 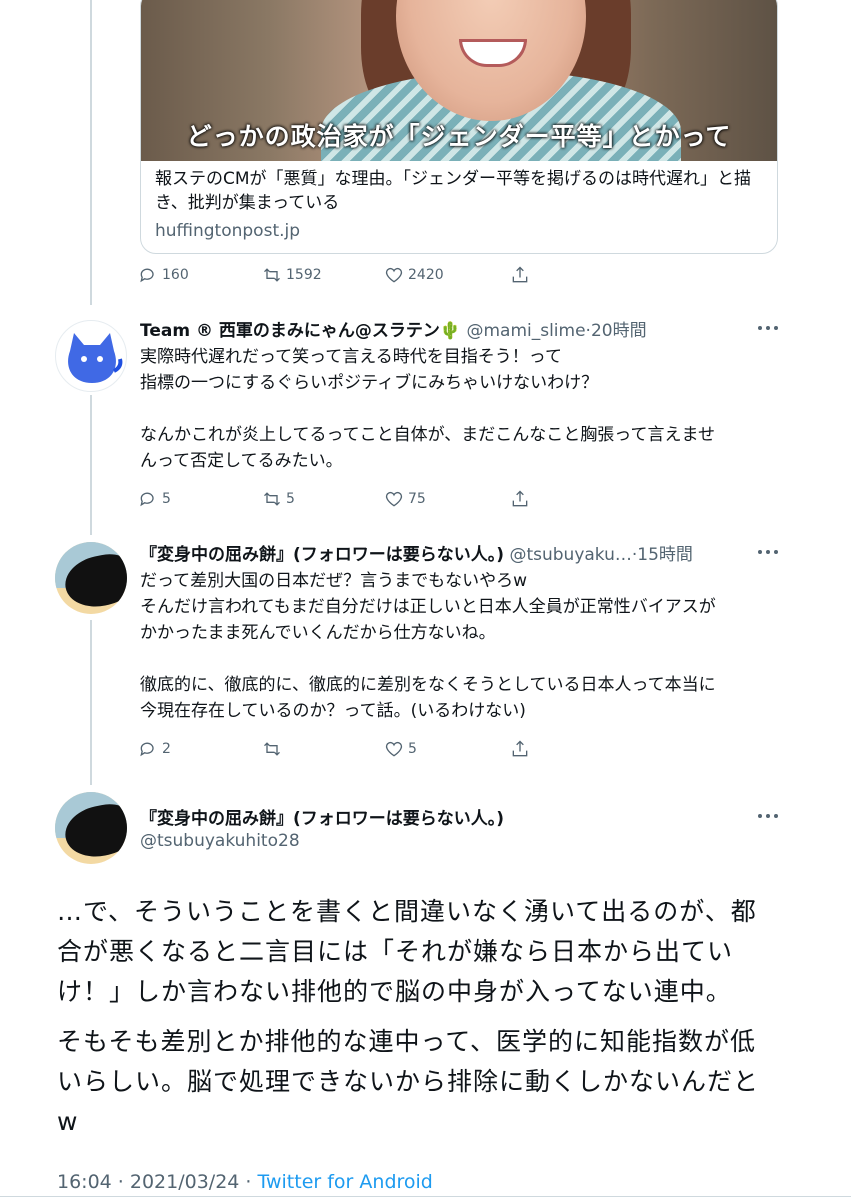 What do you see at coordinates (447, 749) in the screenshot?
I see `like-button: 5` at bounding box center [447, 749].